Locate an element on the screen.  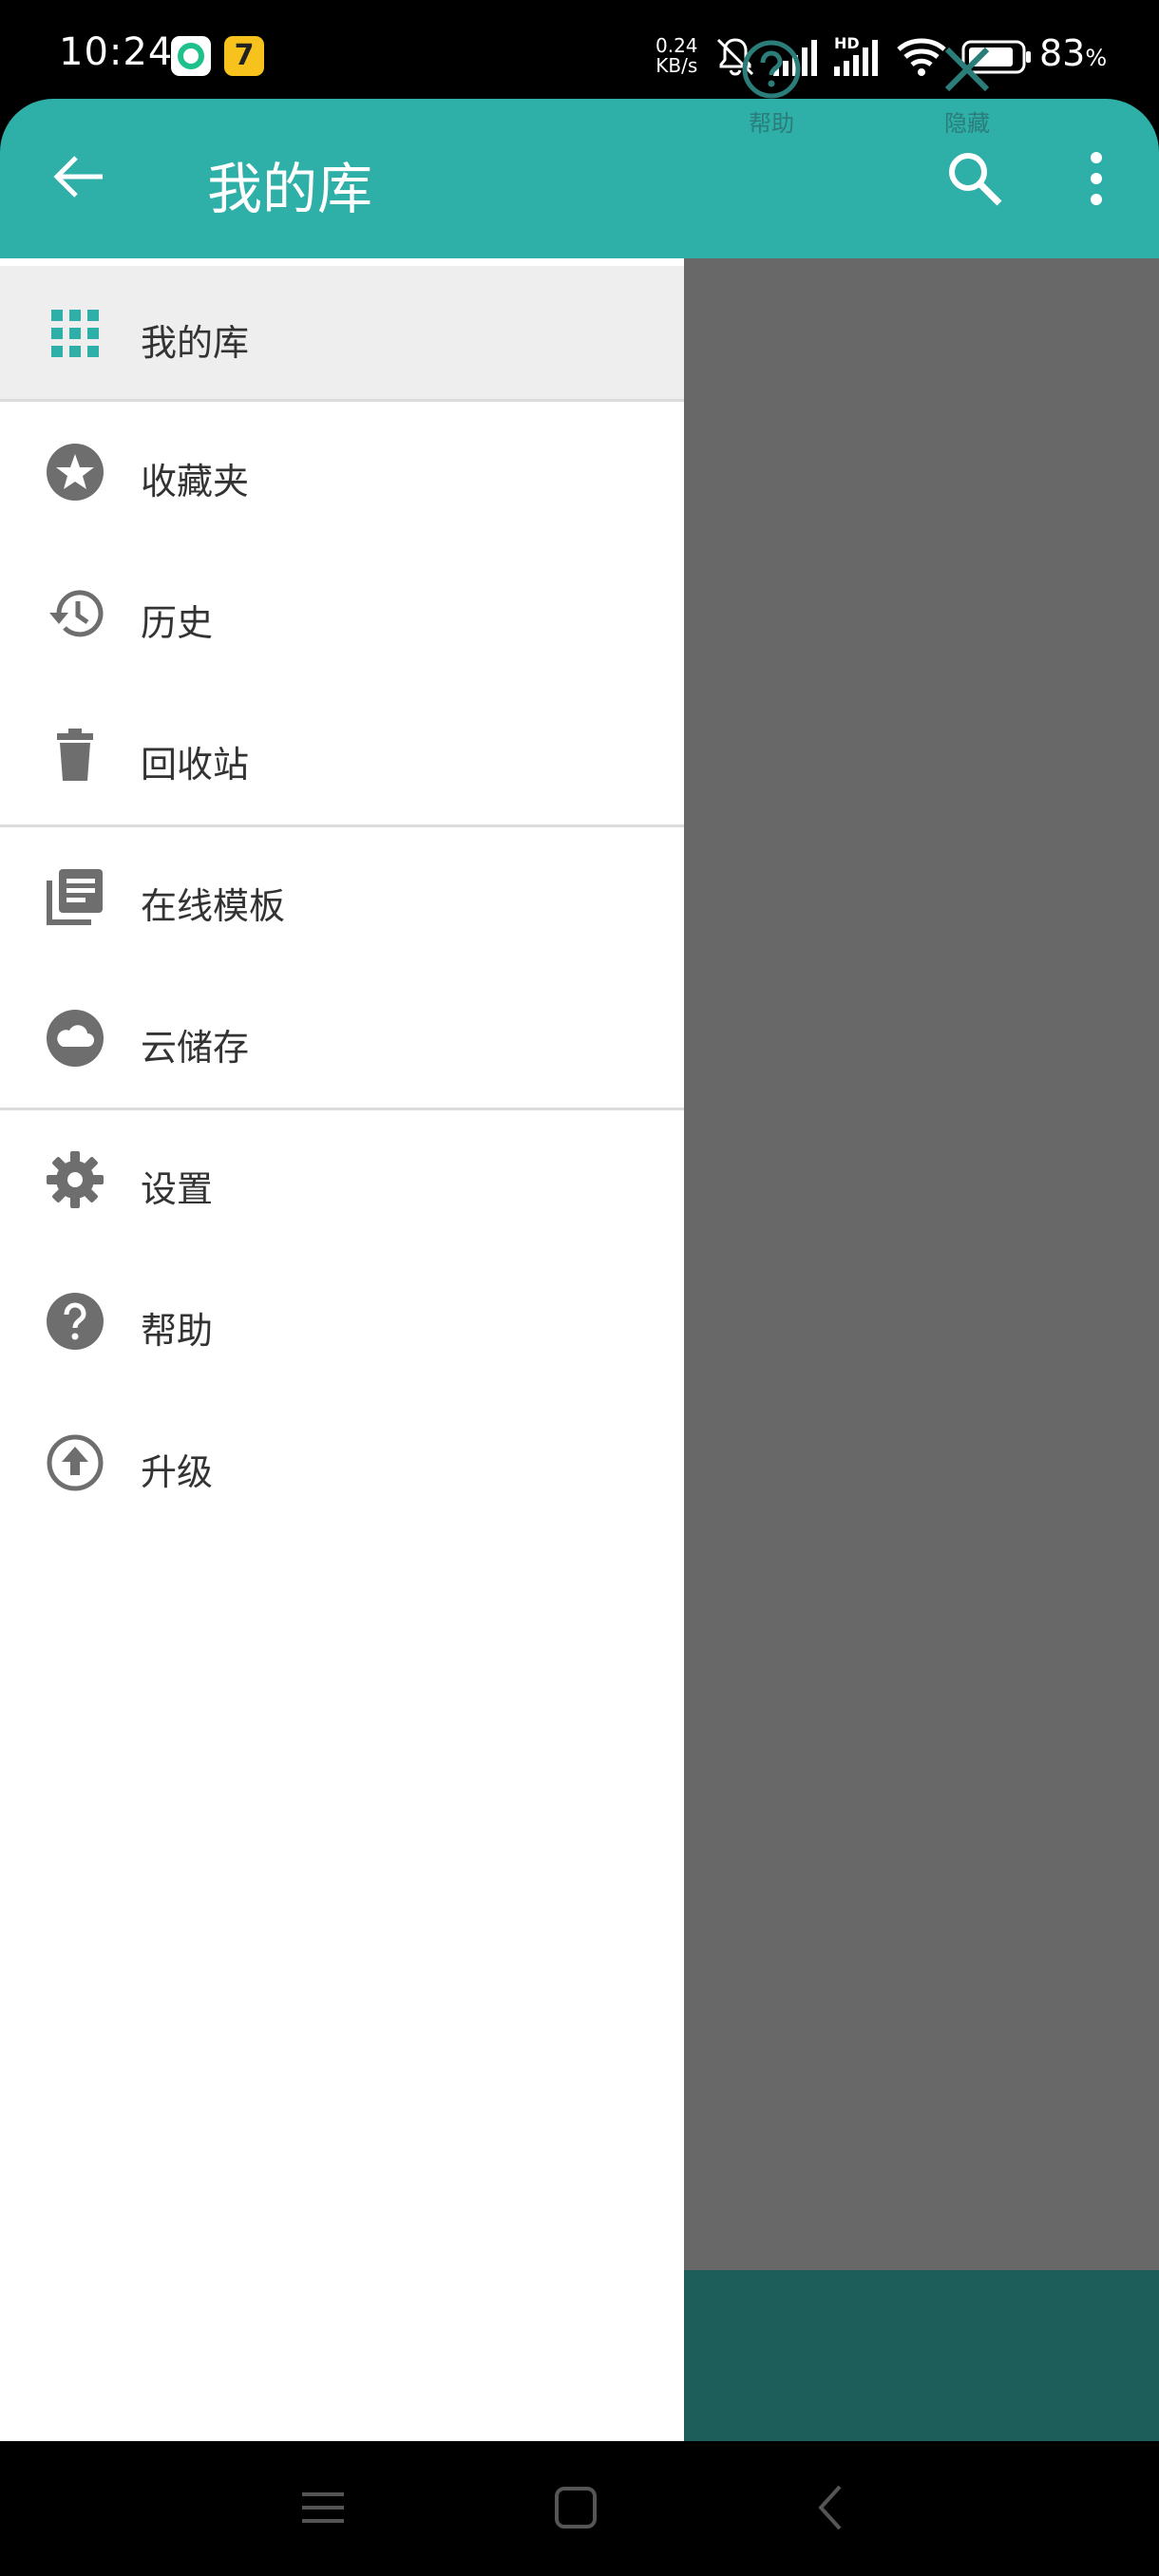
battery-percentage-unit: % is located at coordinates (1096, 58).